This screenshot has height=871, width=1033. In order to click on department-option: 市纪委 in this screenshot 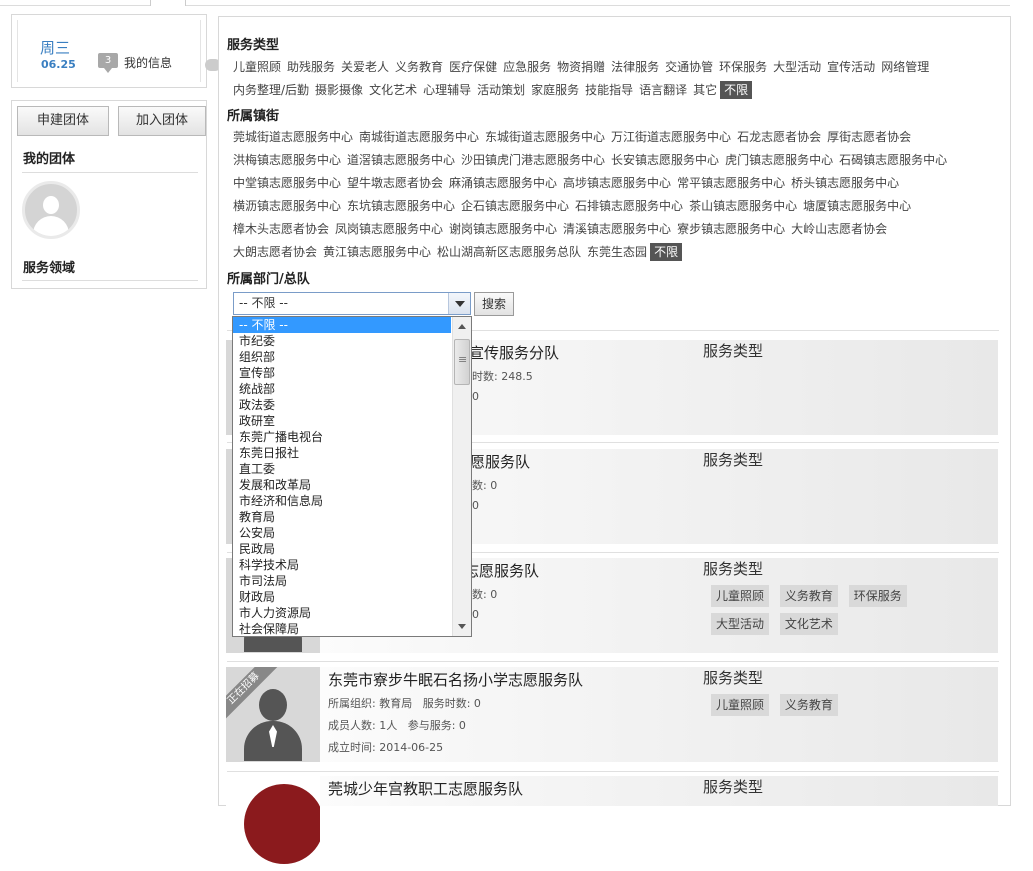, I will do `click(342, 341)`.